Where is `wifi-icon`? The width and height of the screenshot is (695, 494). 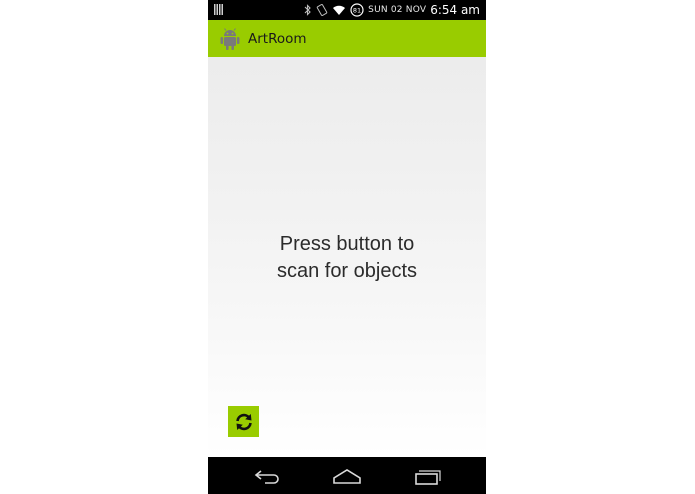 wifi-icon is located at coordinates (339, 10).